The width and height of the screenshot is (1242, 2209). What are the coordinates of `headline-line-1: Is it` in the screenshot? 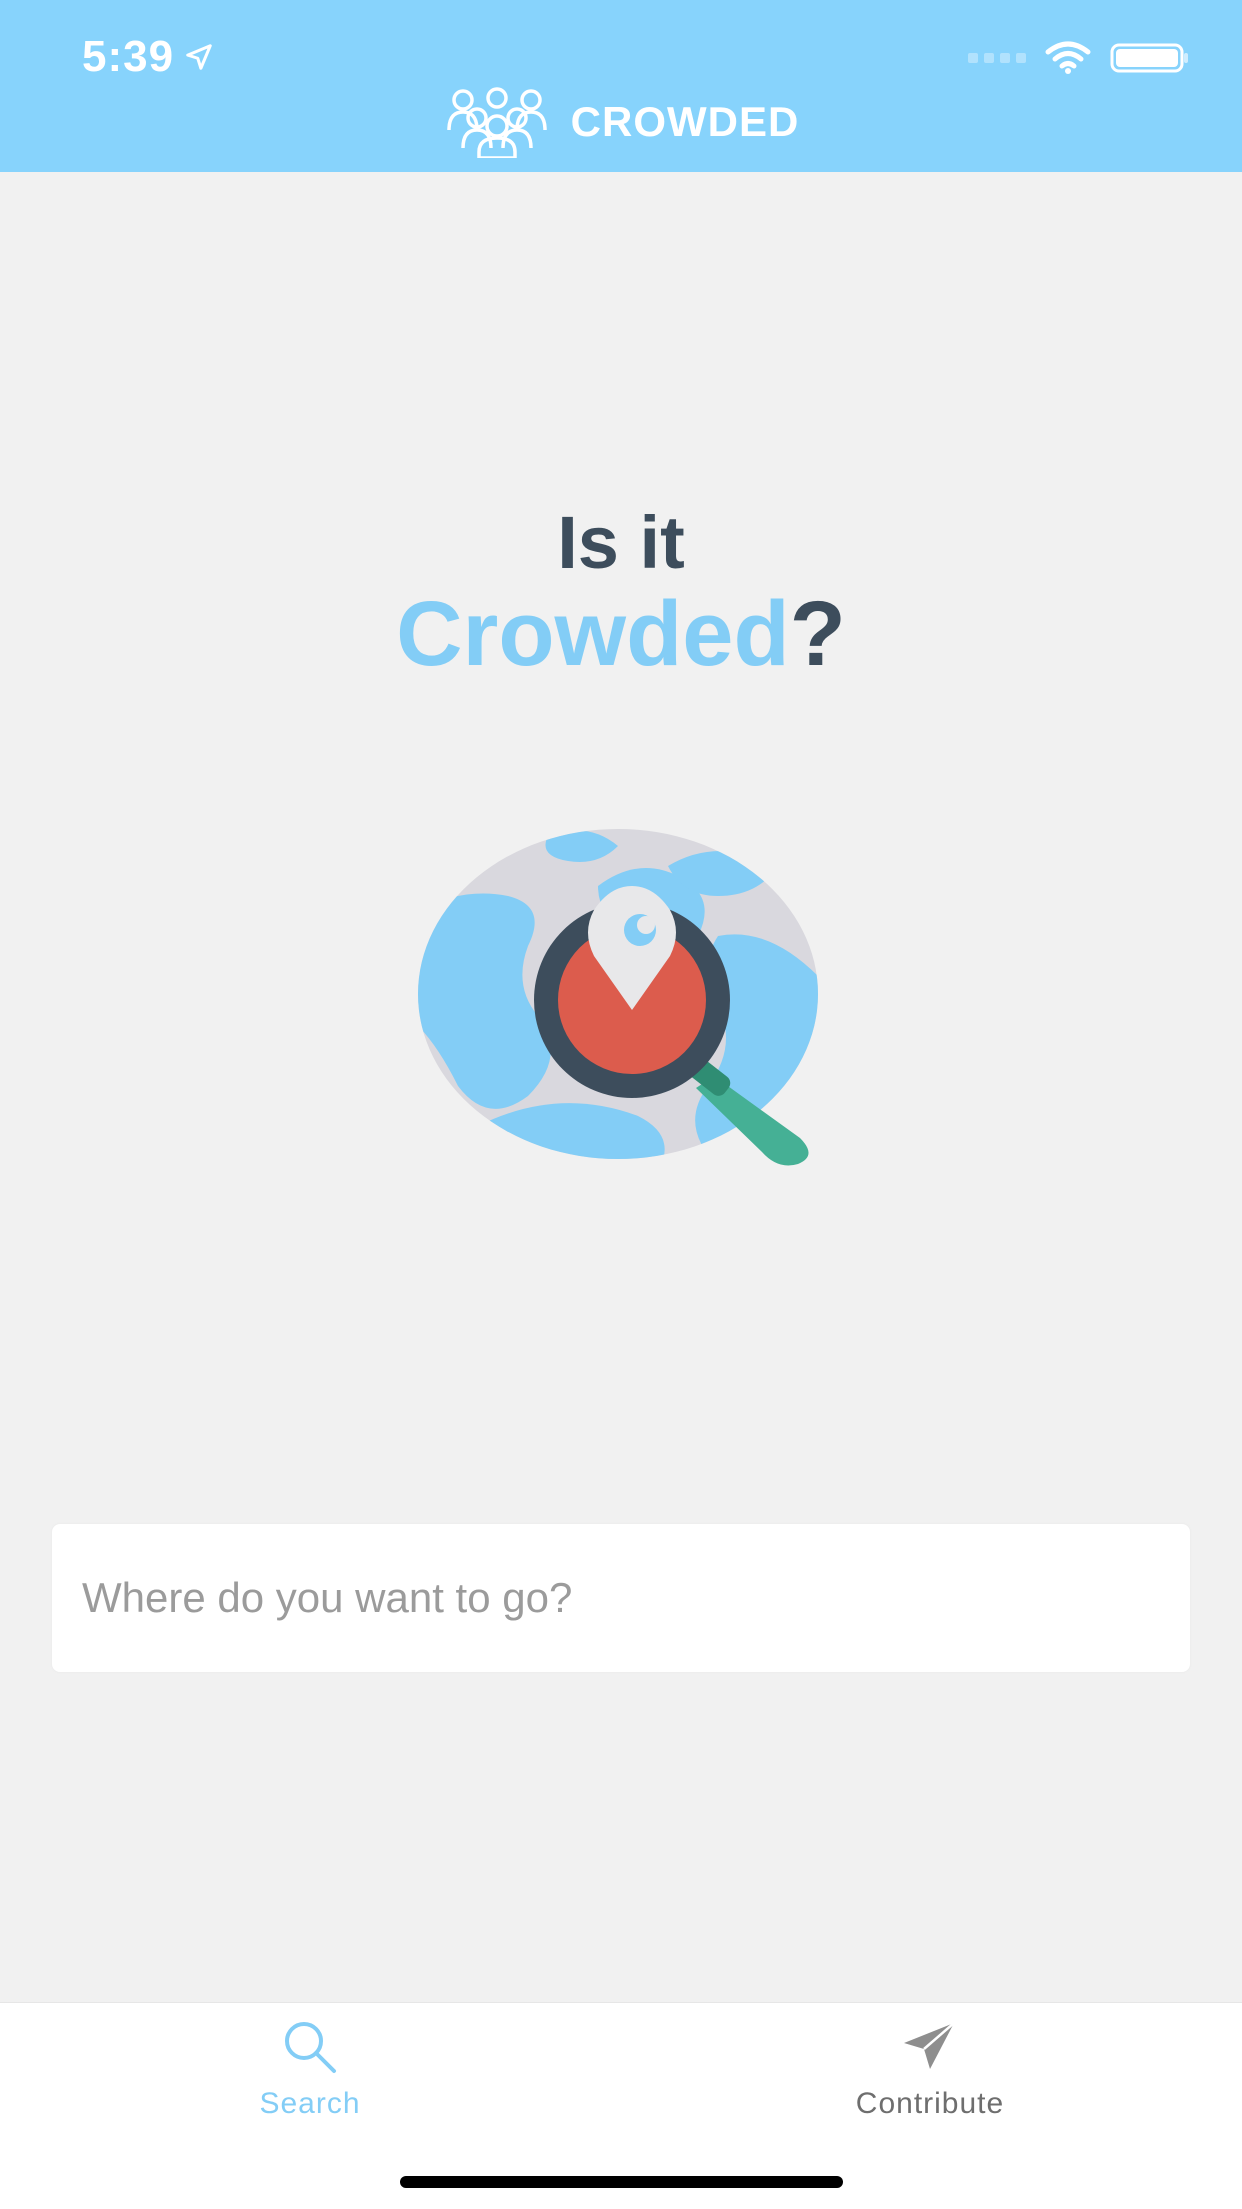 It's located at (621, 542).